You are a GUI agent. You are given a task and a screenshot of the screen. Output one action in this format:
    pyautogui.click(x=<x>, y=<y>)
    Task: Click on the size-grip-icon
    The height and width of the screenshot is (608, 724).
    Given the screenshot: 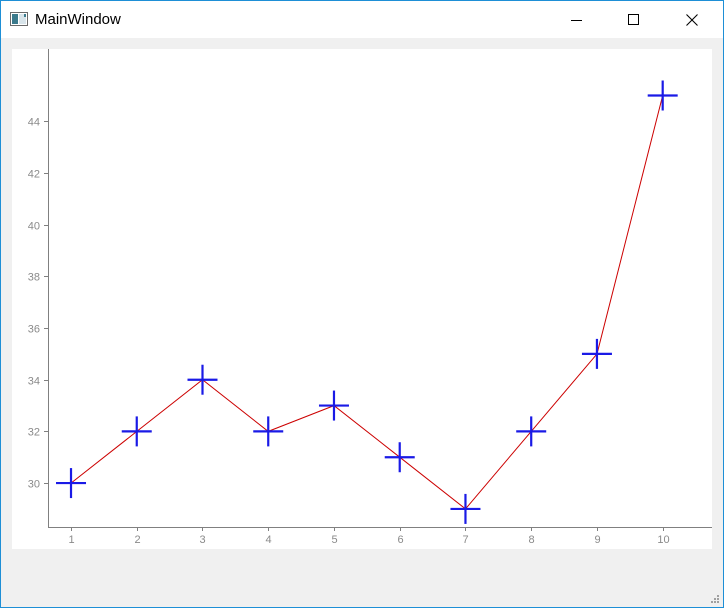 What is the action you would take?
    pyautogui.click(x=715, y=599)
    